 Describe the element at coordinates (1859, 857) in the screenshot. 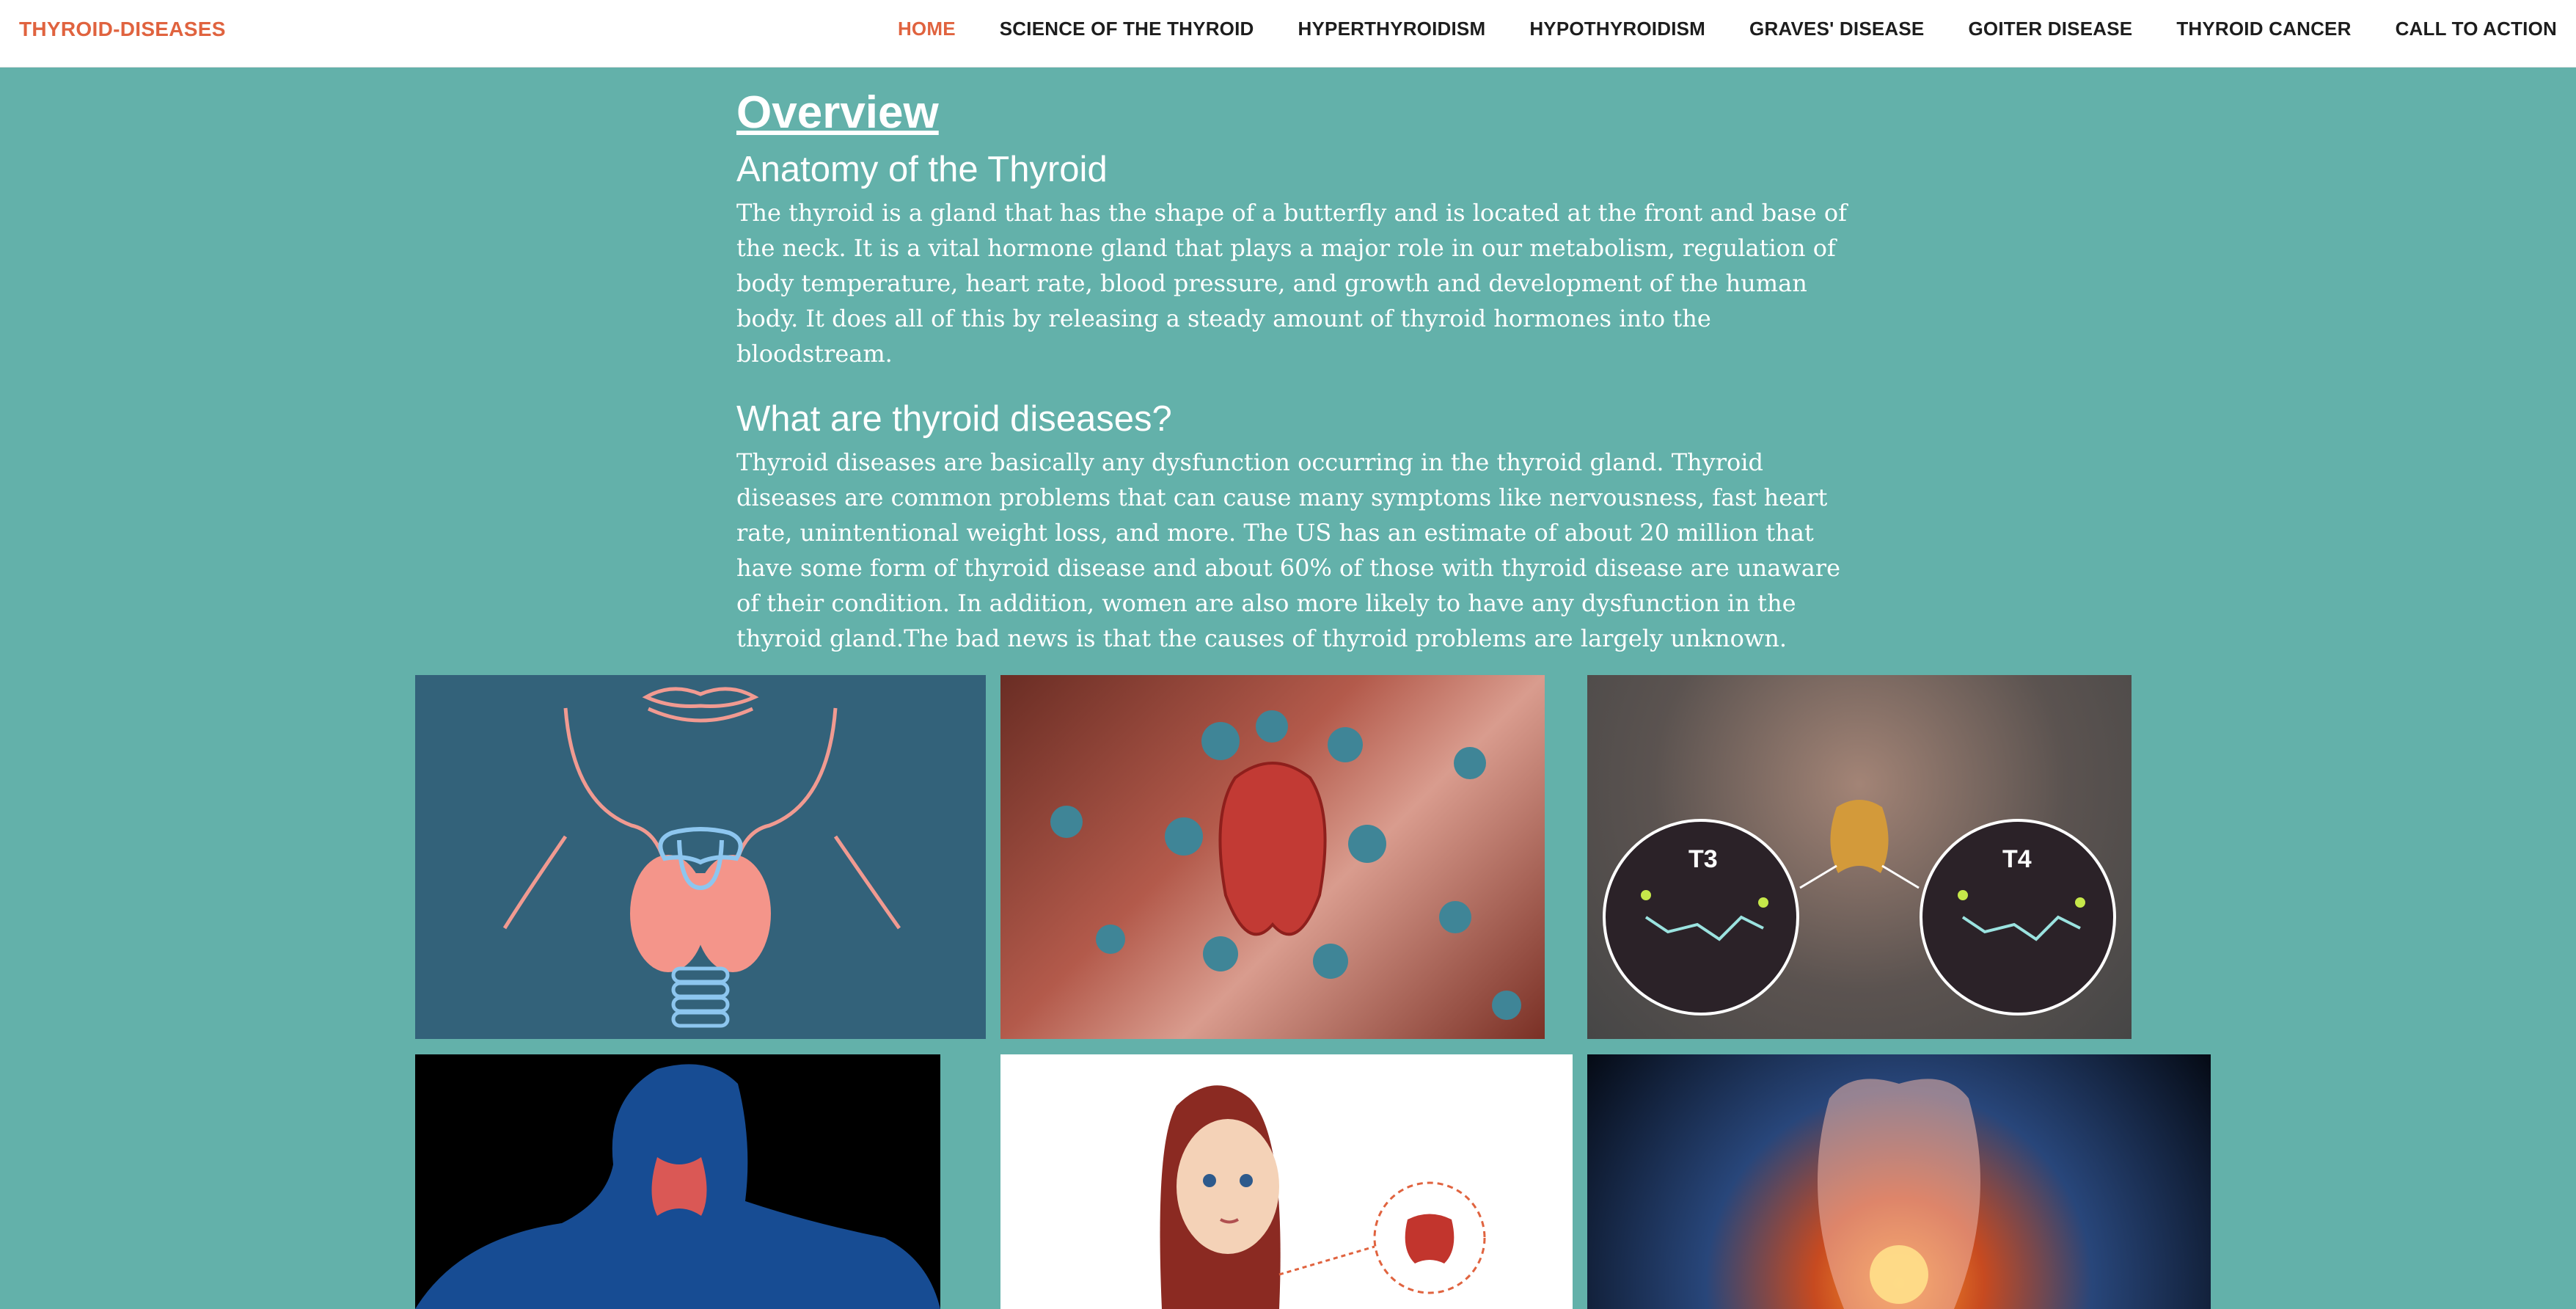

I see `thyroid-hormones-image: T3 T4` at that location.